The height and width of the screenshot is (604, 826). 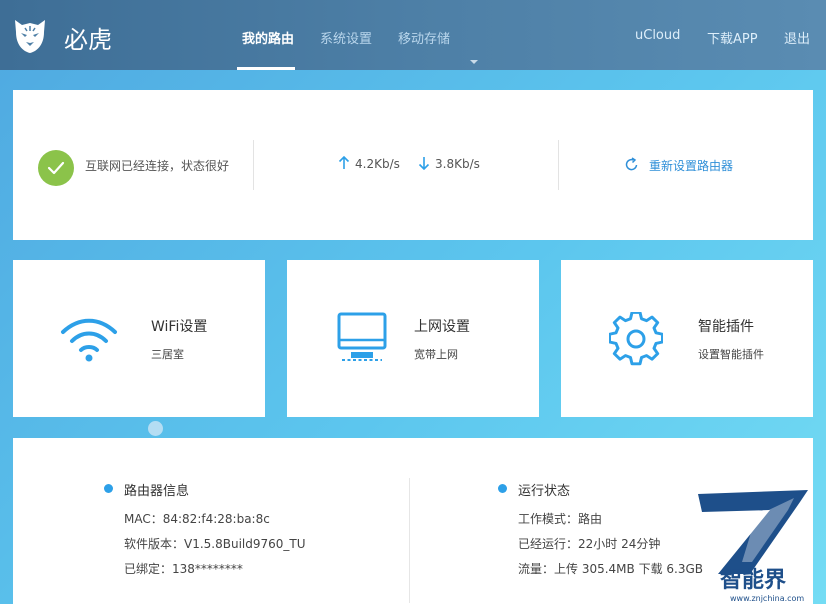 I want to click on check-circle-icon, so click(x=56, y=168).